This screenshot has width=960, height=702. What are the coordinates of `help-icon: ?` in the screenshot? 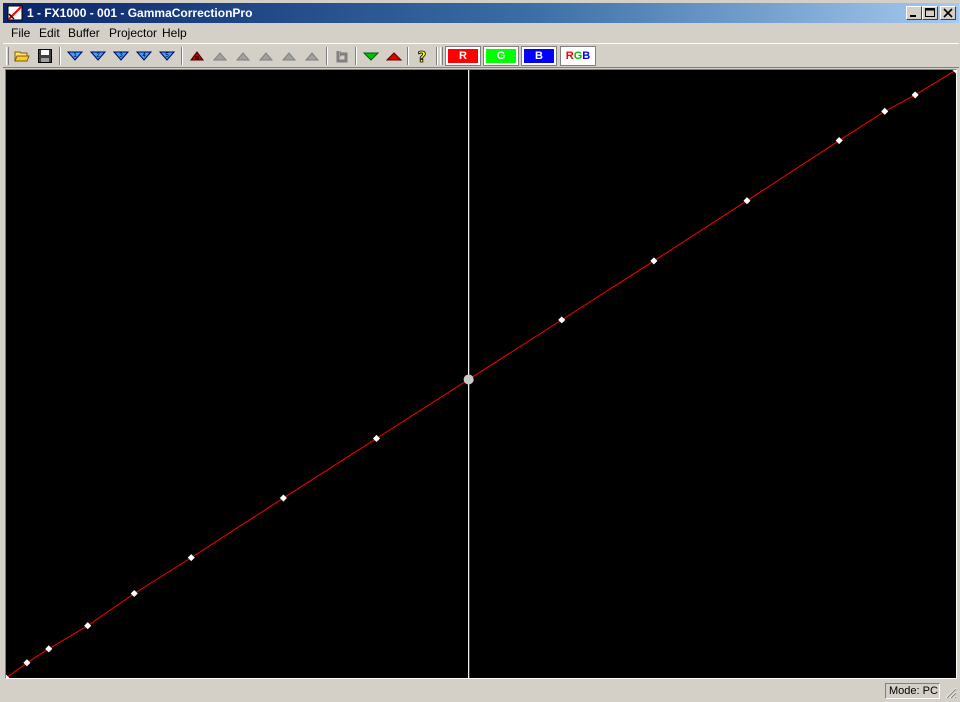 It's located at (422, 56).